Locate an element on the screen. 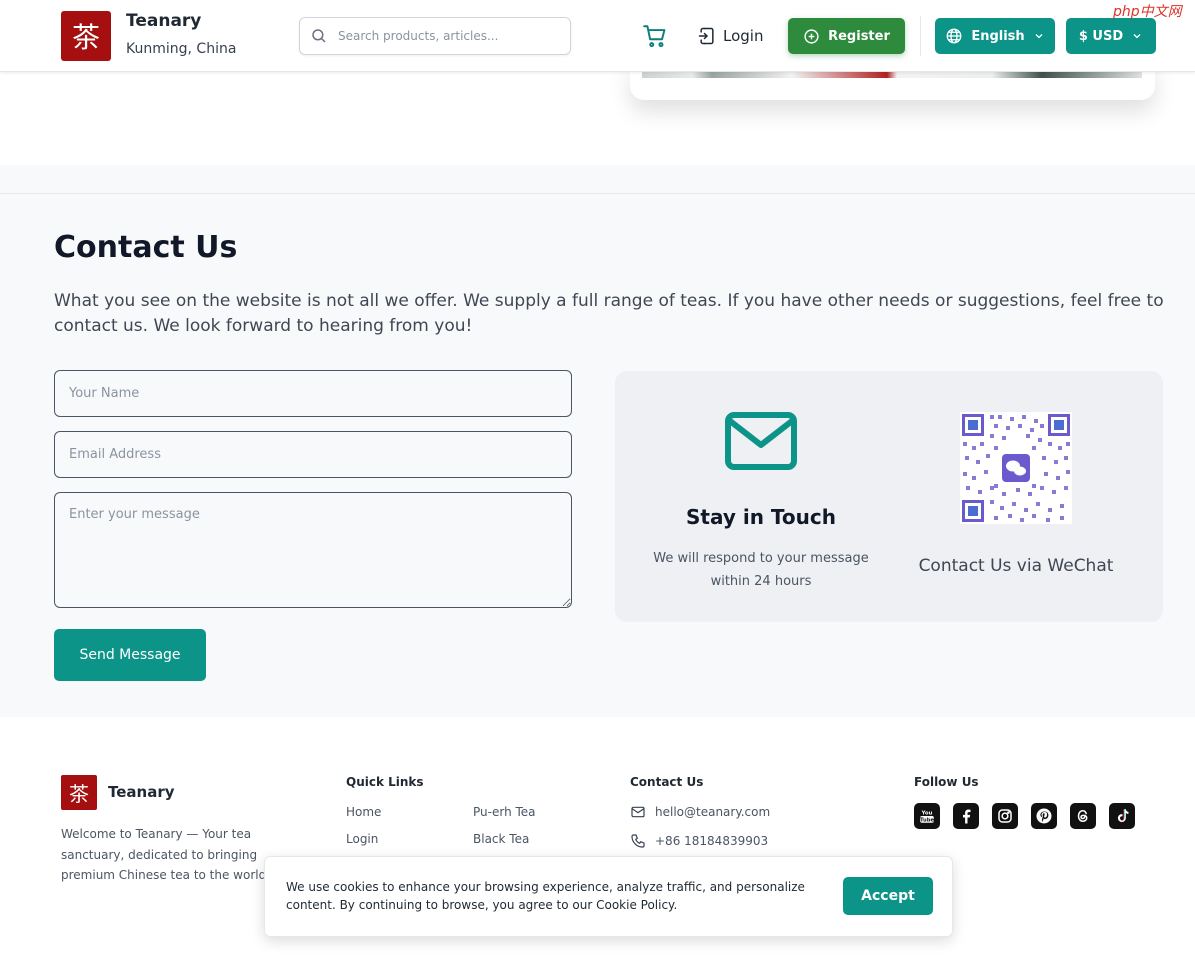  login-link: Login is located at coordinates (730, 36).